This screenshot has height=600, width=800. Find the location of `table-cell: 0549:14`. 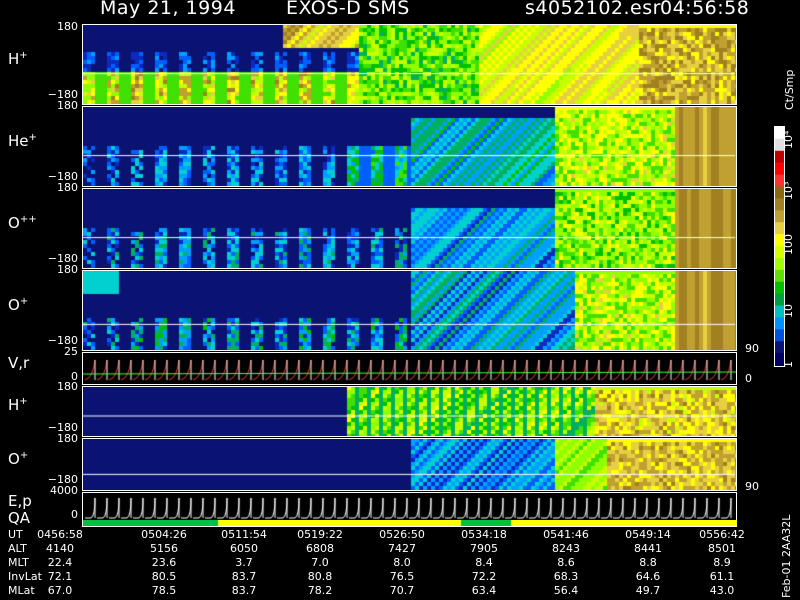

table-cell: 0549:14 is located at coordinates (648, 534).